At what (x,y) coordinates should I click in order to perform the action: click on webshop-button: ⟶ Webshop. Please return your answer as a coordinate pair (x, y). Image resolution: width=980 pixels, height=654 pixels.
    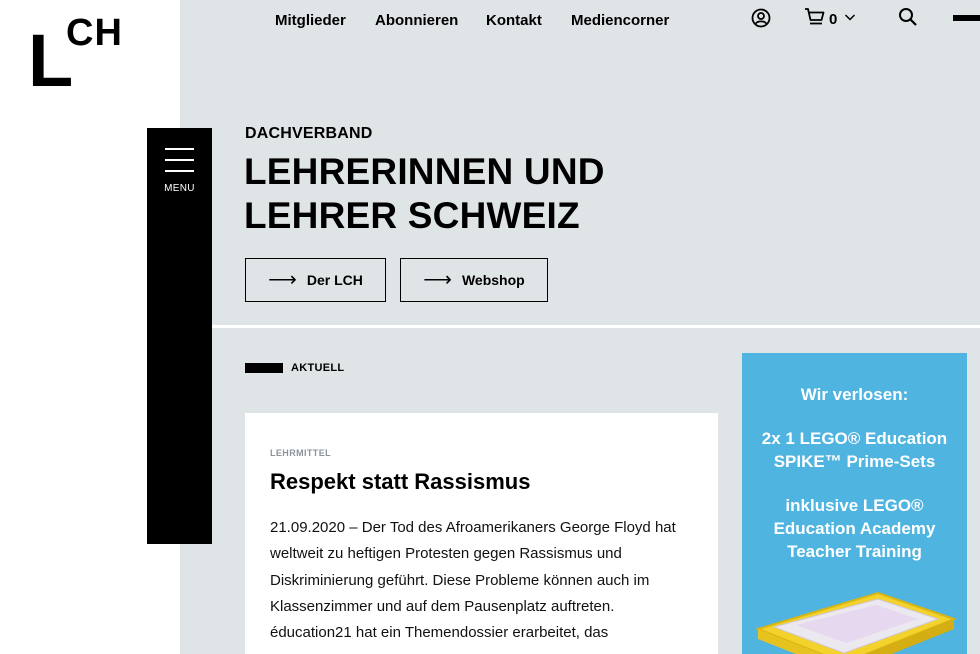
    Looking at the image, I should click on (474, 280).